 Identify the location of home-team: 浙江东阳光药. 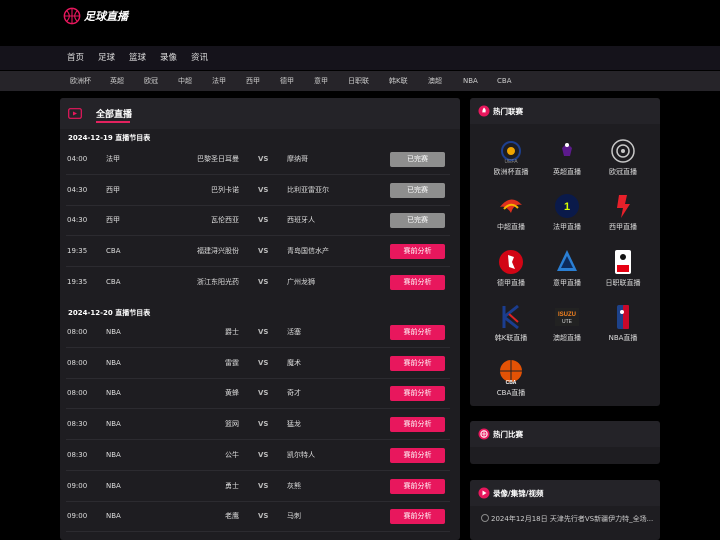
(218, 281).